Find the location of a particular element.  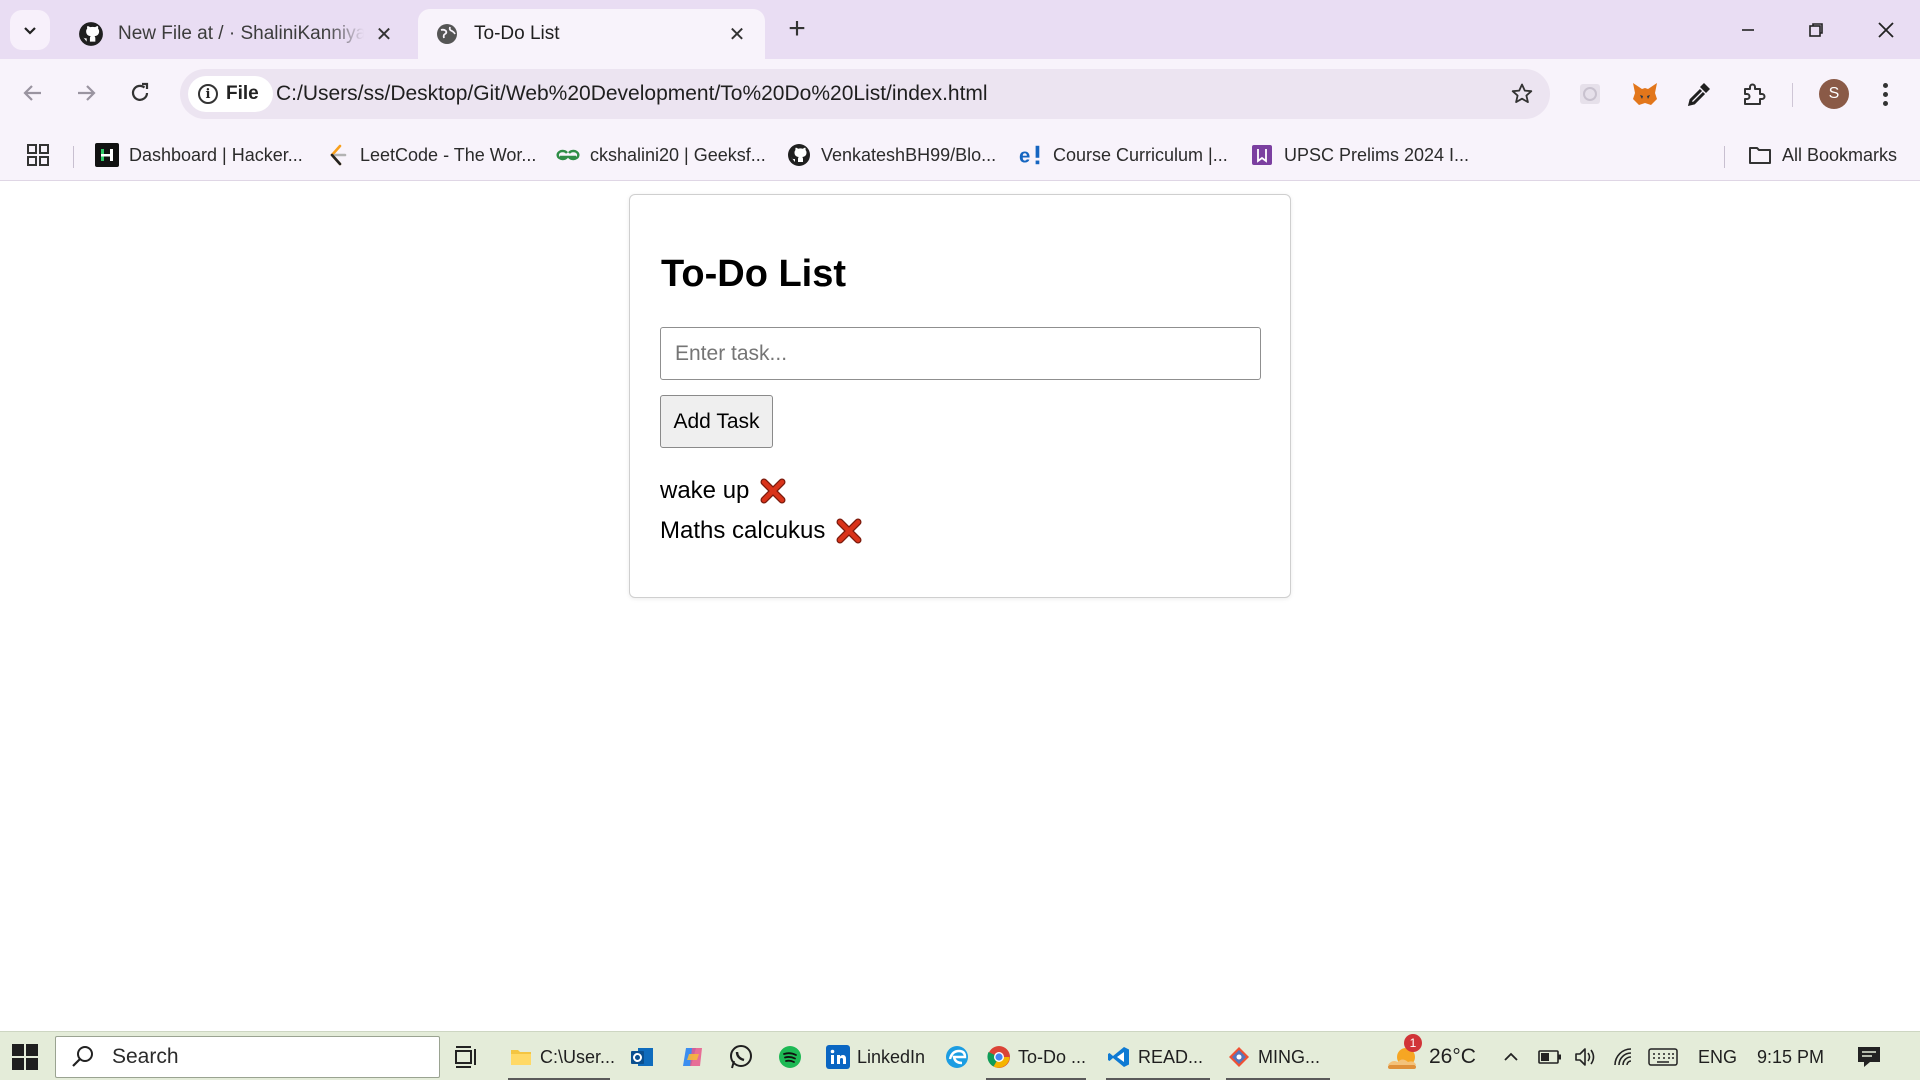

keyboard-icon is located at coordinates (1663, 1057).